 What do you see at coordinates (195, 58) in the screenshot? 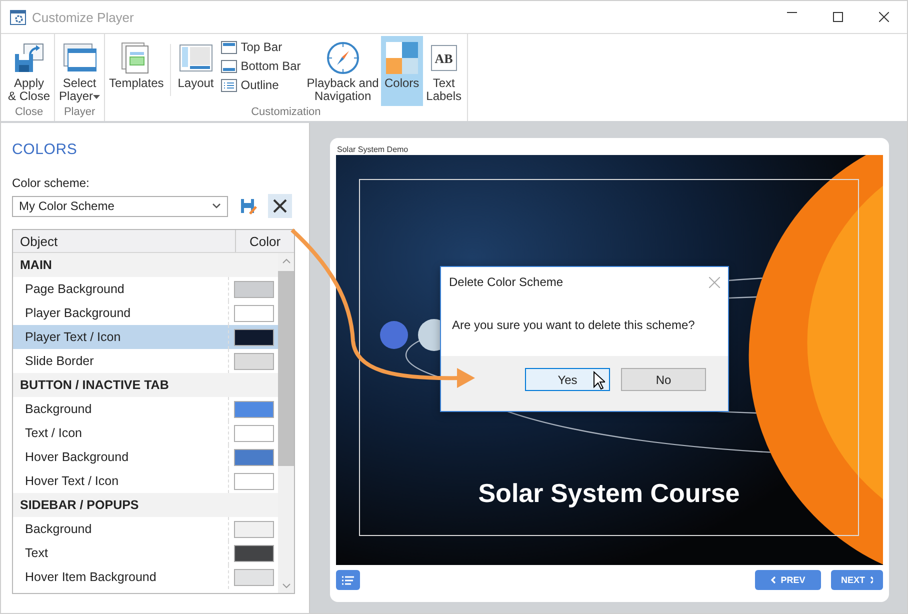
I see `layout-icon` at bounding box center [195, 58].